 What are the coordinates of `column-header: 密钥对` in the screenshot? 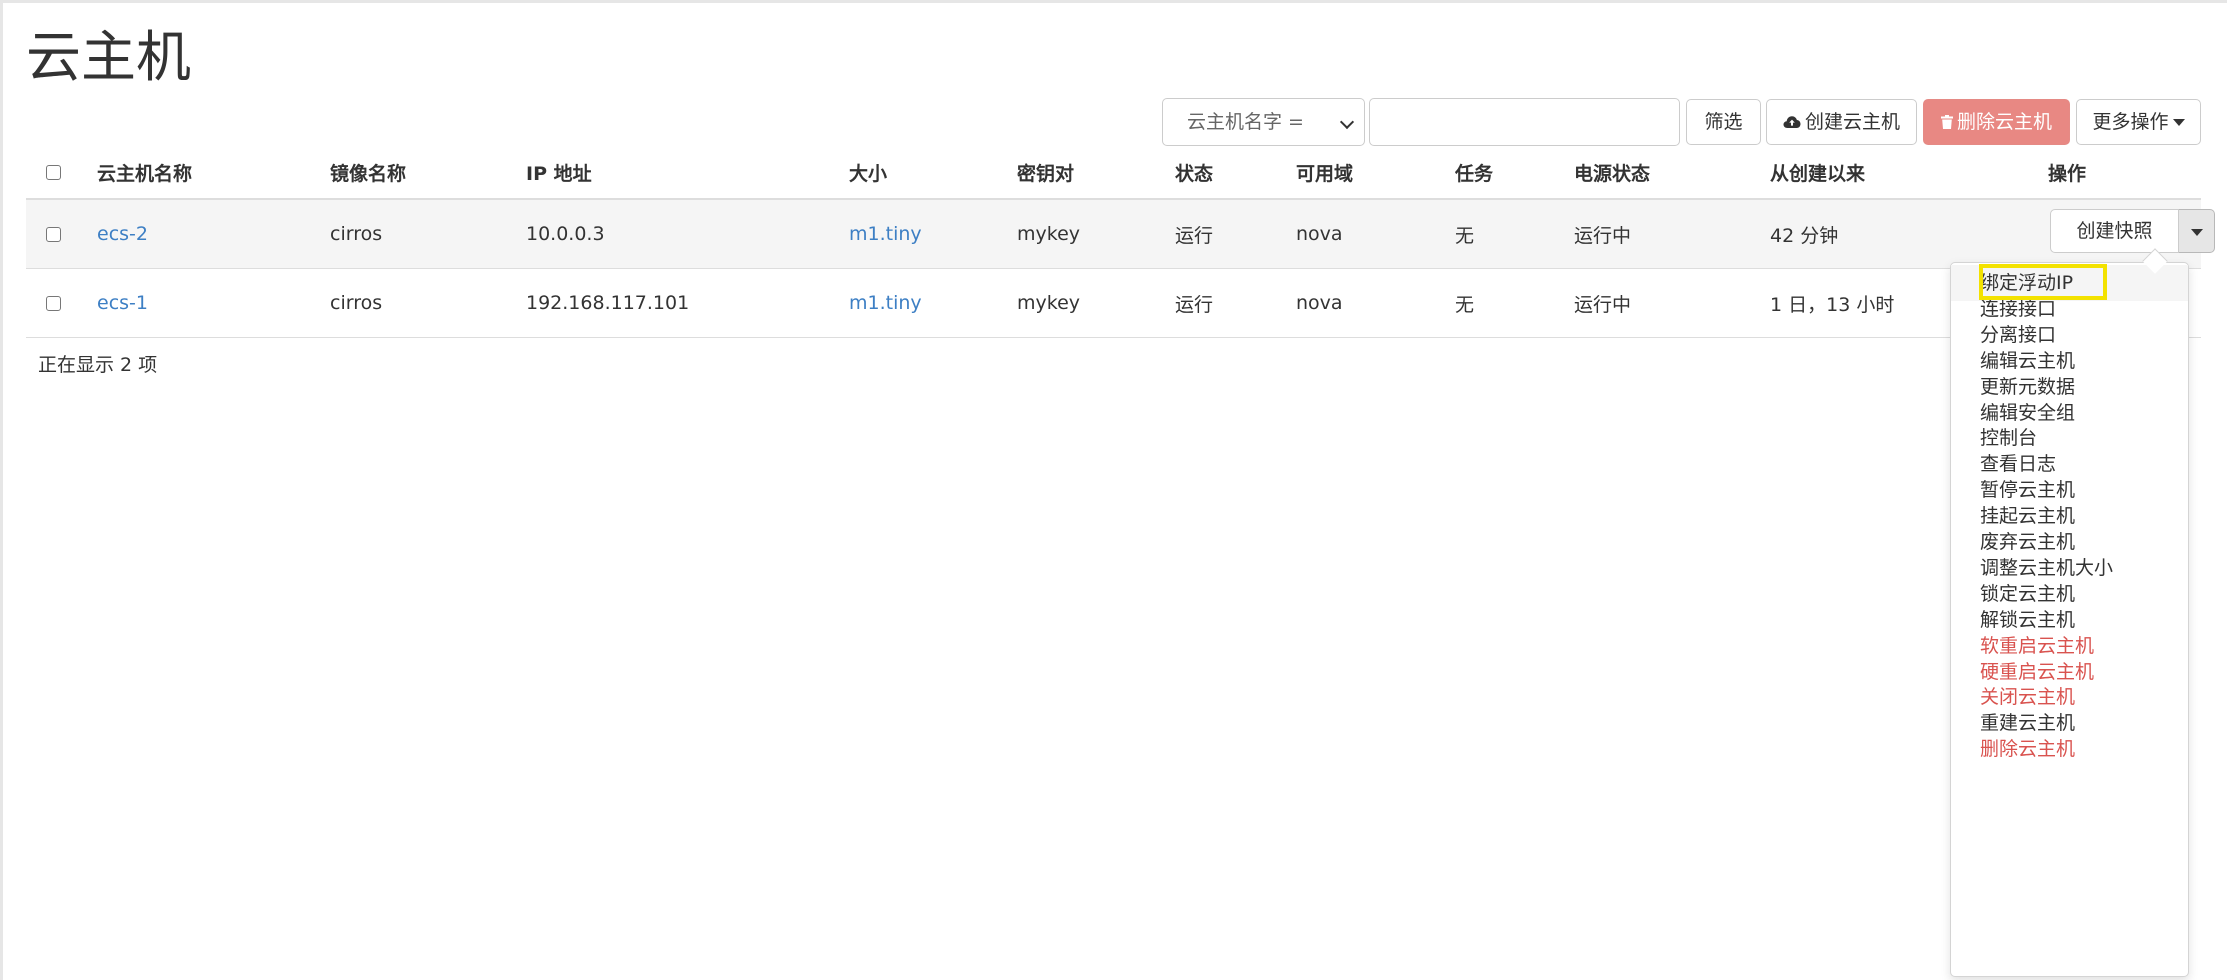 It's located at (1045, 172).